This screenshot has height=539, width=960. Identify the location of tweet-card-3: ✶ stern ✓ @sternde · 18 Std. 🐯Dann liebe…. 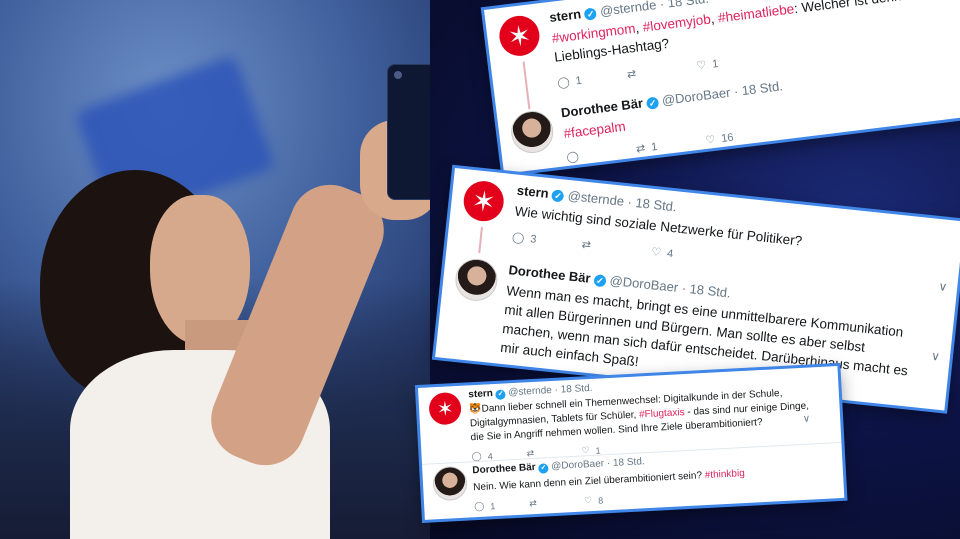
(631, 443).